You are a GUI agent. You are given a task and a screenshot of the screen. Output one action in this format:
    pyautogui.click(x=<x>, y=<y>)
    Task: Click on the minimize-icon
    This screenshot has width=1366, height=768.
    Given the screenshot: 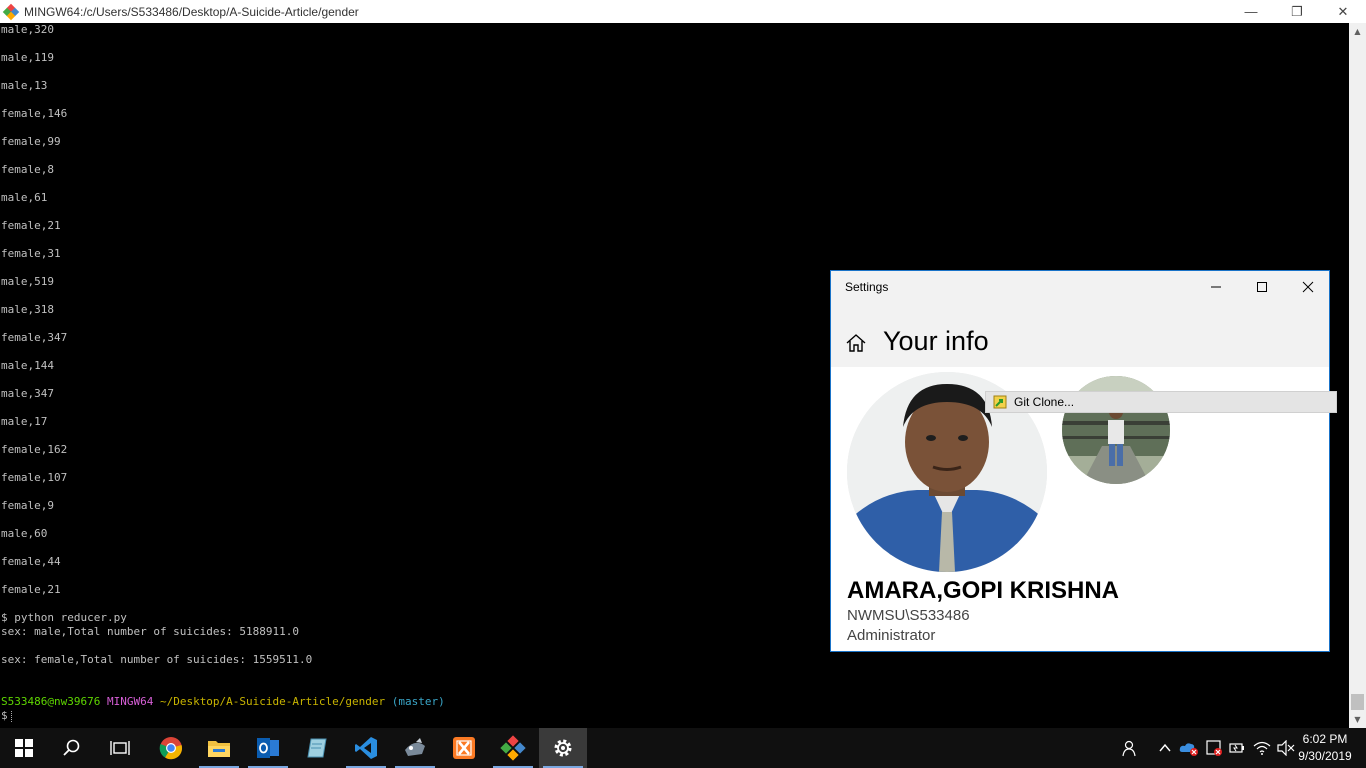 What is the action you would take?
    pyautogui.click(x=1216, y=287)
    